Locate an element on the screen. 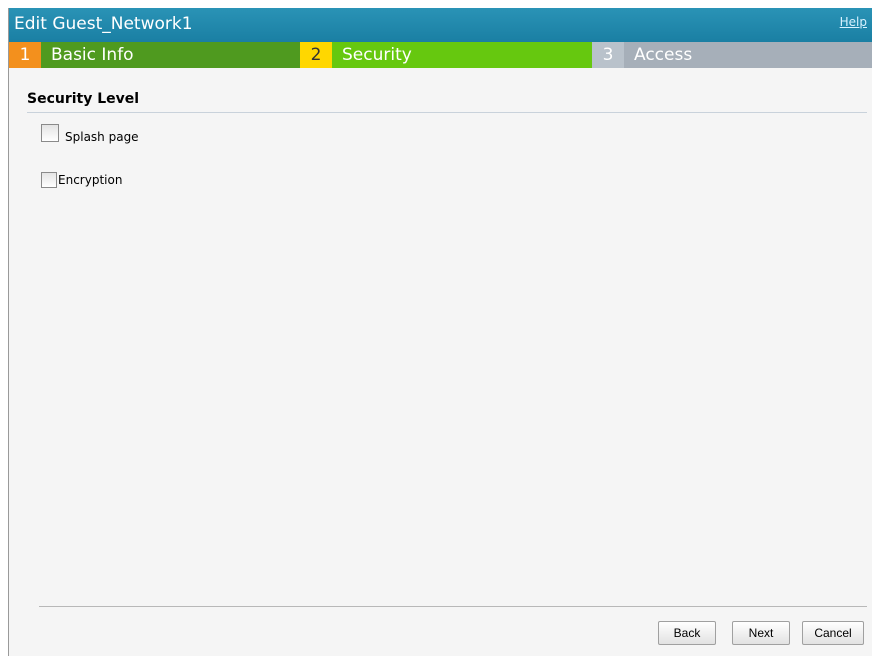 This screenshot has width=872, height=656. wizard-steps: 1 Basic Info 2 Security 3 Access is located at coordinates (440, 55).